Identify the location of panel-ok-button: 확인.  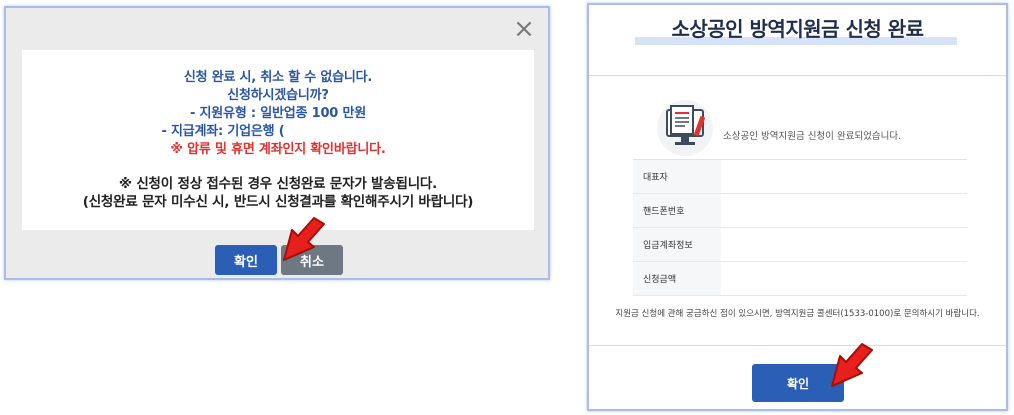
(798, 383).